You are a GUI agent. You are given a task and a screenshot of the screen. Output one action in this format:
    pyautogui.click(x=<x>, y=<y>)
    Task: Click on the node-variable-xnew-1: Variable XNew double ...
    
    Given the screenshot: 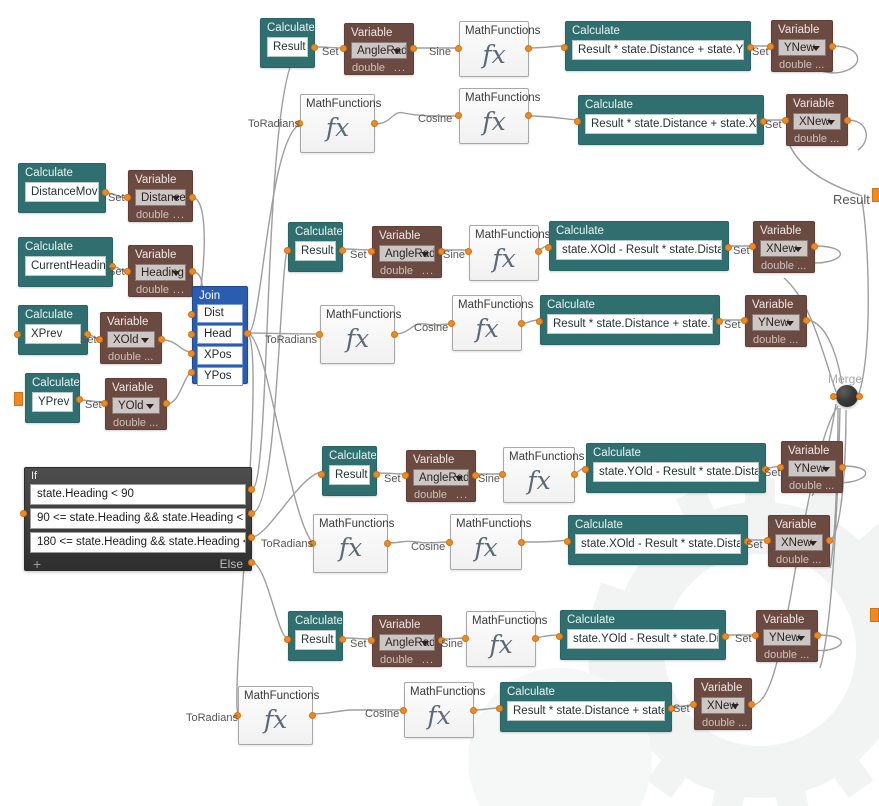 What is the action you would take?
    pyautogui.click(x=817, y=120)
    